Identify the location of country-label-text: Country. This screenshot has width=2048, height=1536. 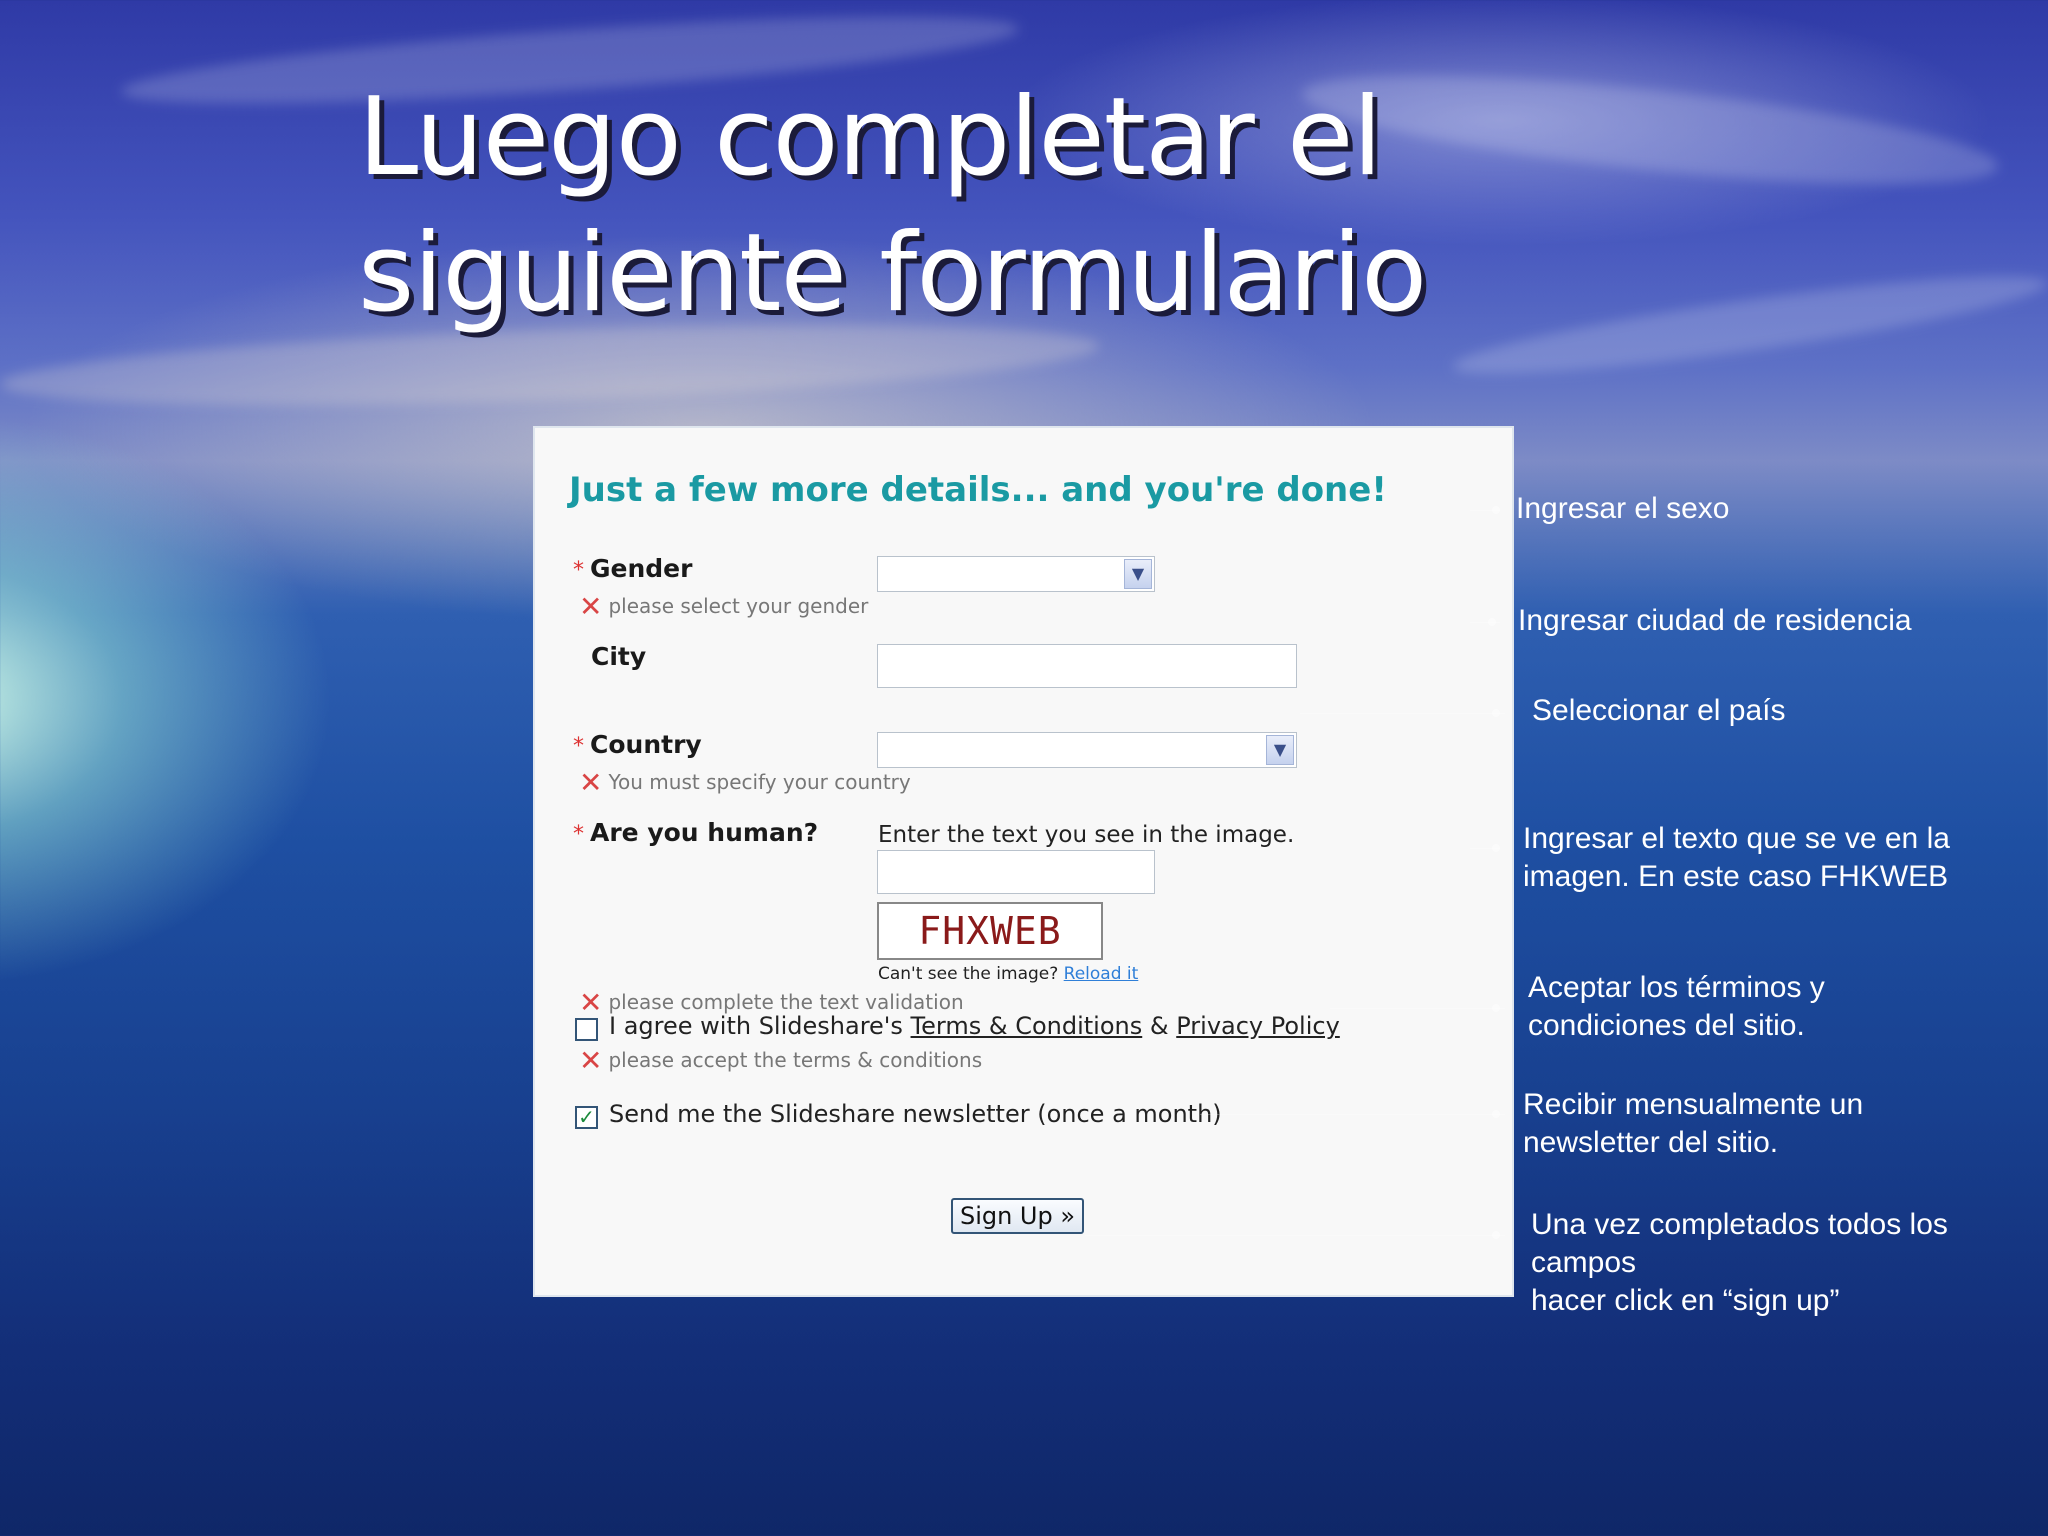
(646, 744).